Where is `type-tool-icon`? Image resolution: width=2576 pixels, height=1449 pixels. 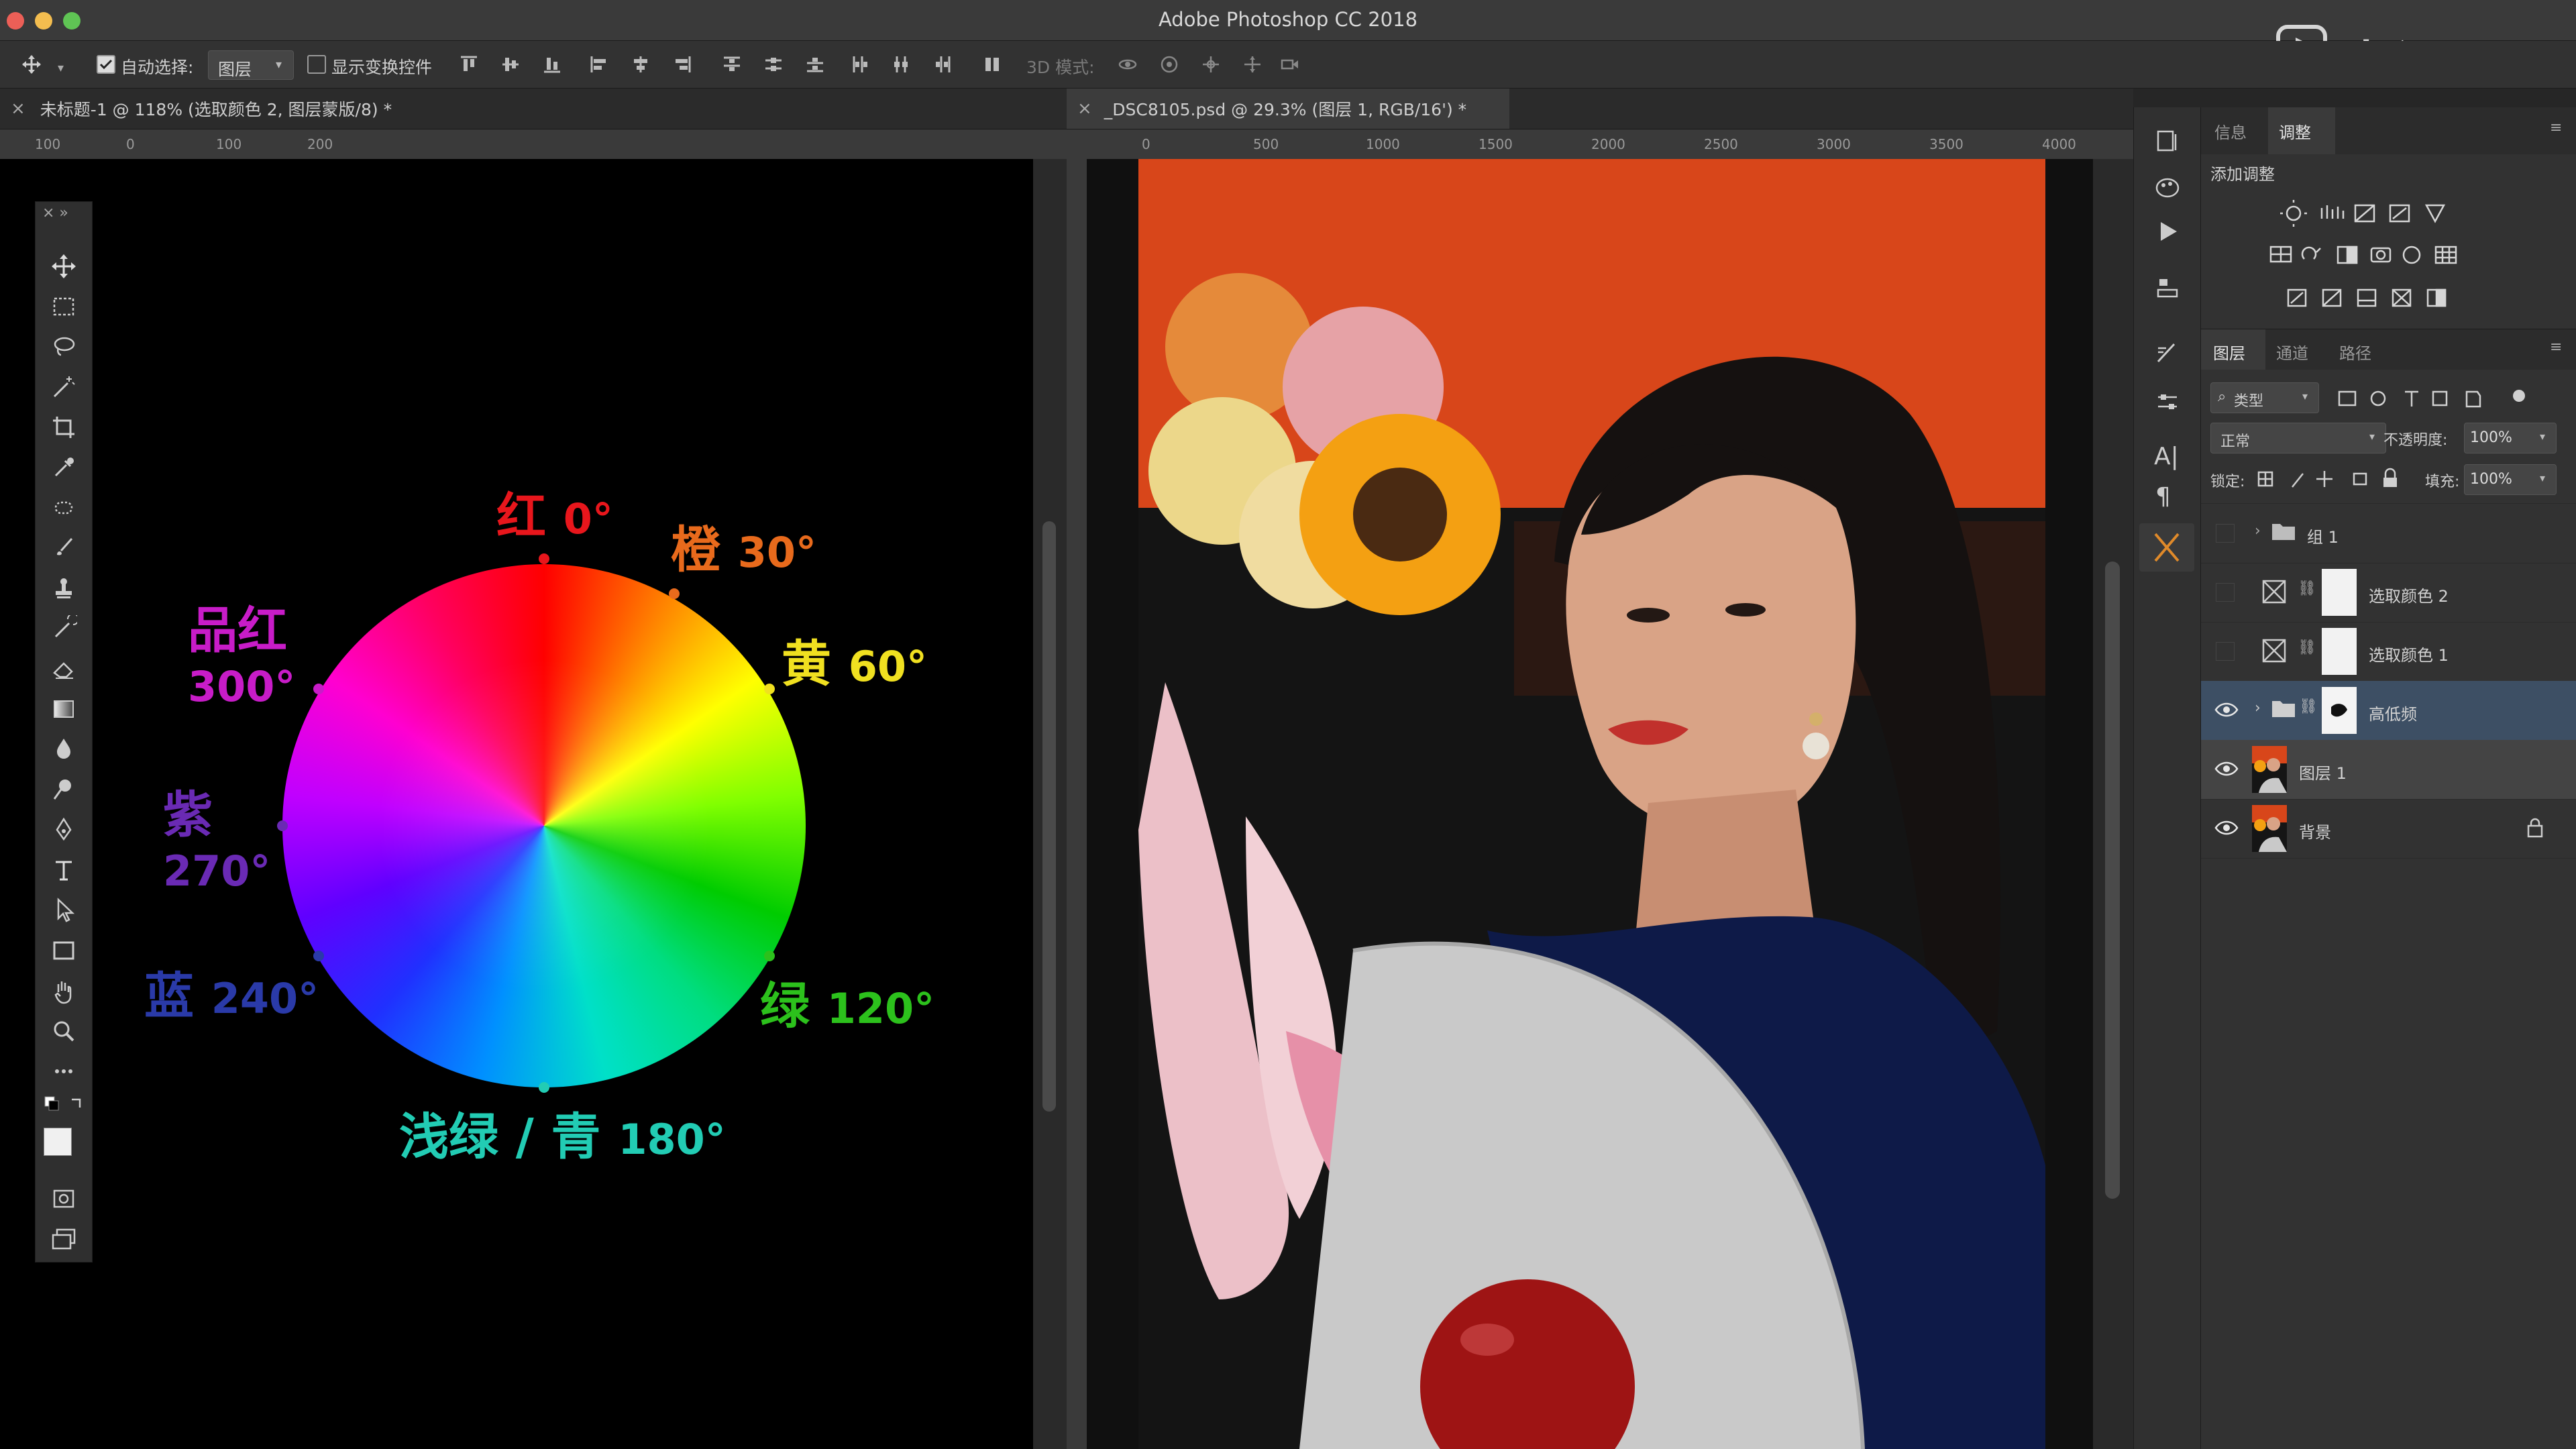
type-tool-icon is located at coordinates (64, 870).